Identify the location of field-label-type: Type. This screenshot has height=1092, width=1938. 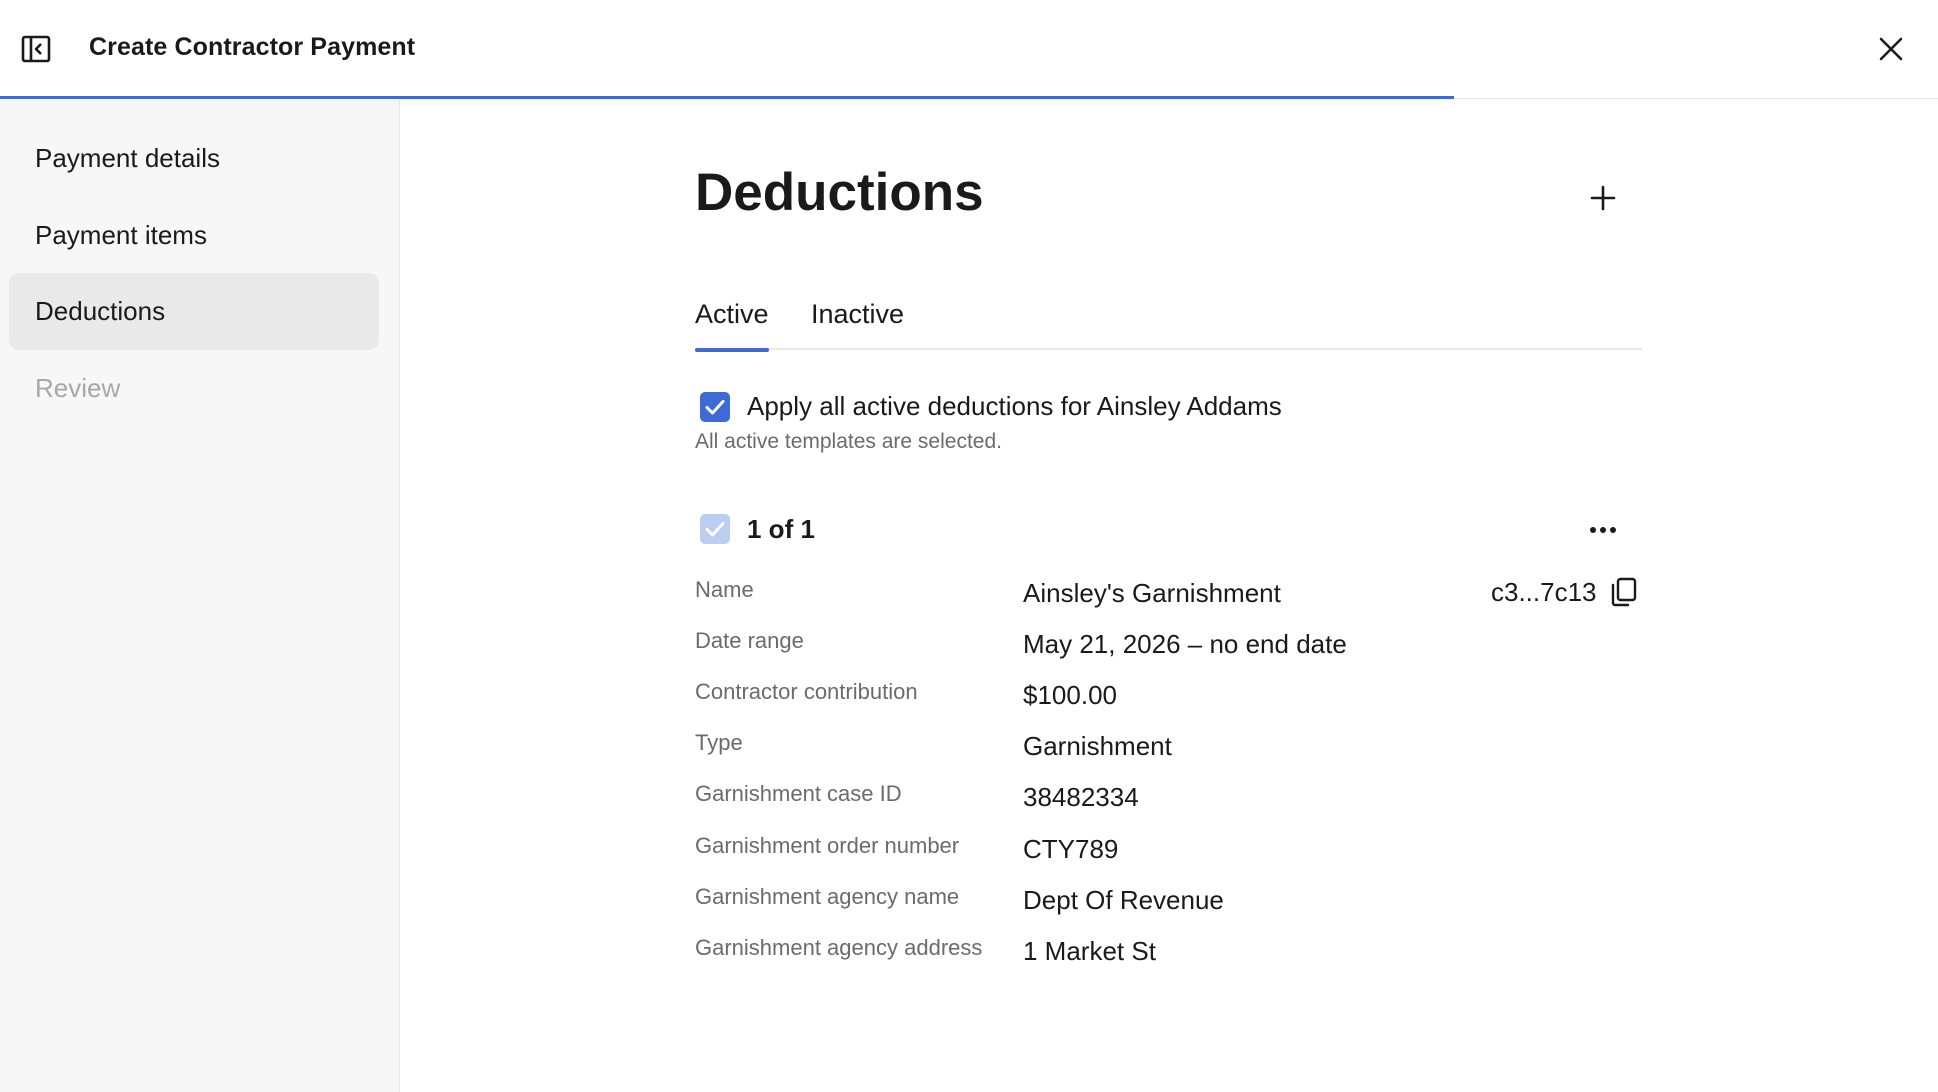
(719, 742).